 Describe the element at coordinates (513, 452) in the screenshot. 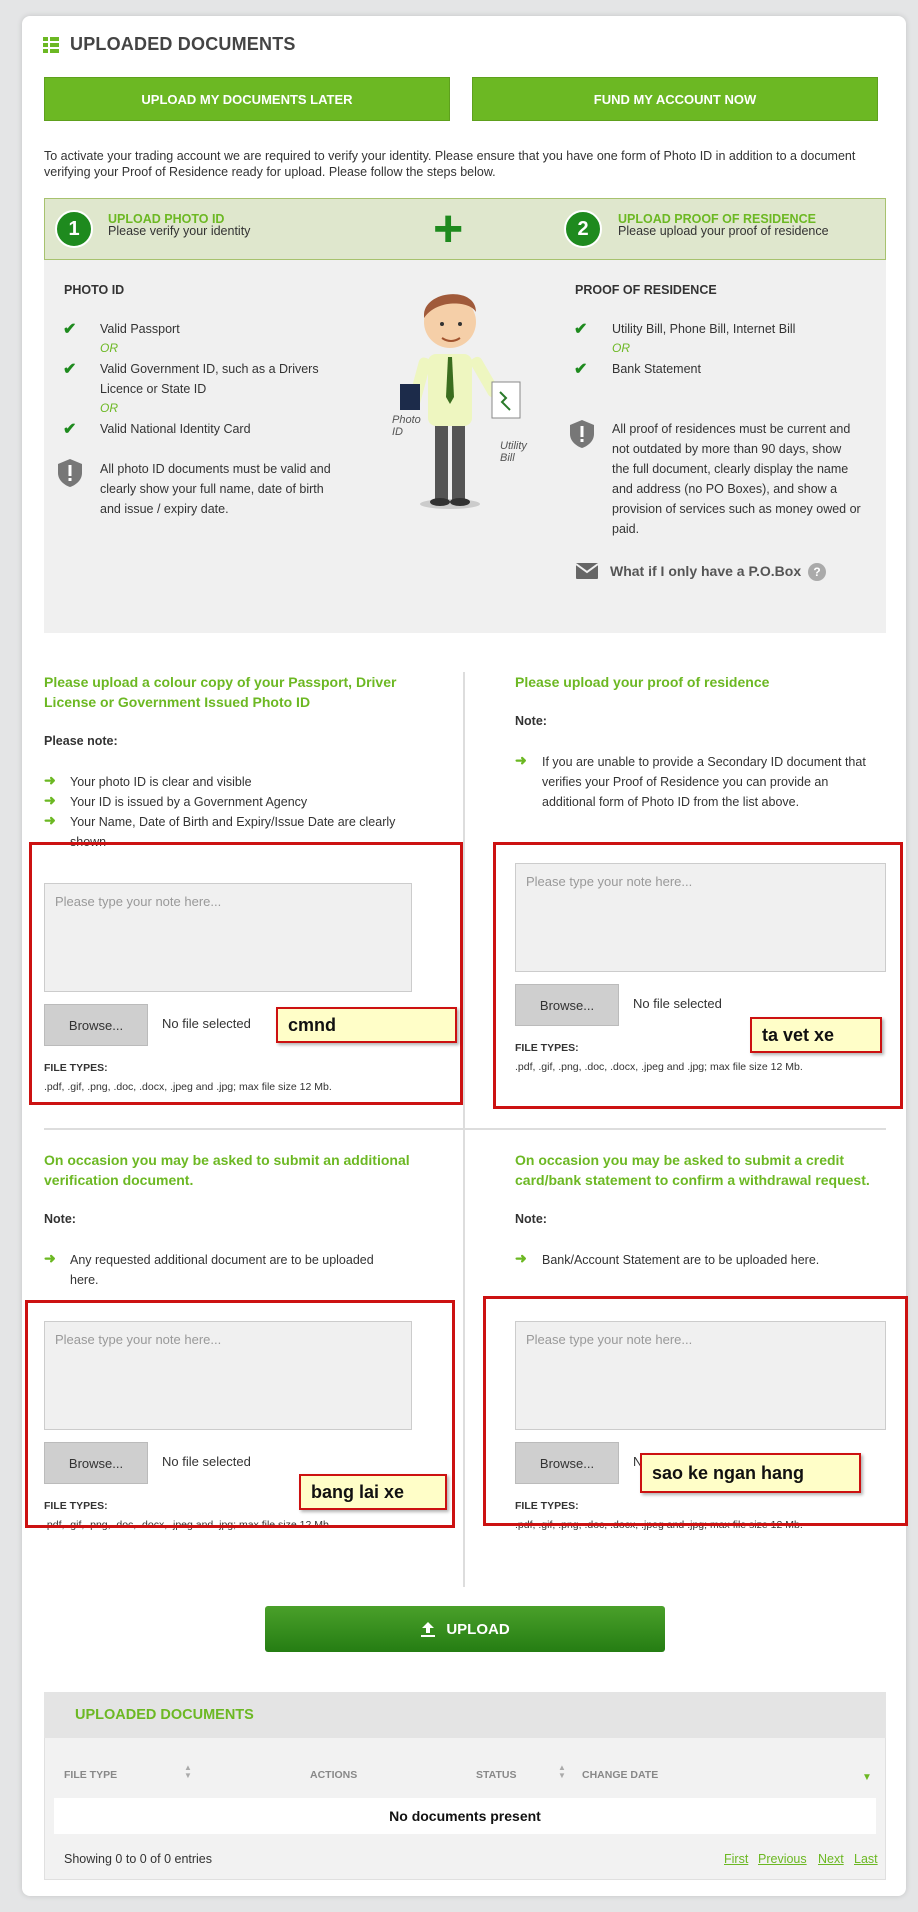

I see `utility-bill-caption: Utility Bill` at that location.